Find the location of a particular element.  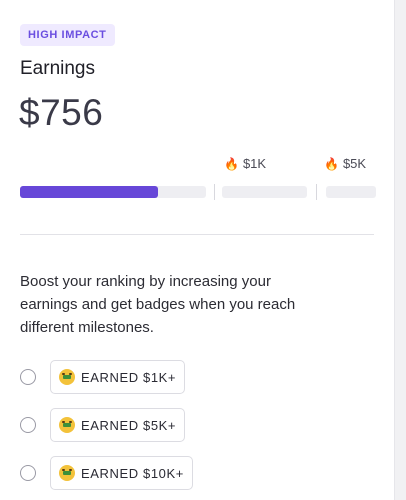

milestone-tick-5k is located at coordinates (316, 192).